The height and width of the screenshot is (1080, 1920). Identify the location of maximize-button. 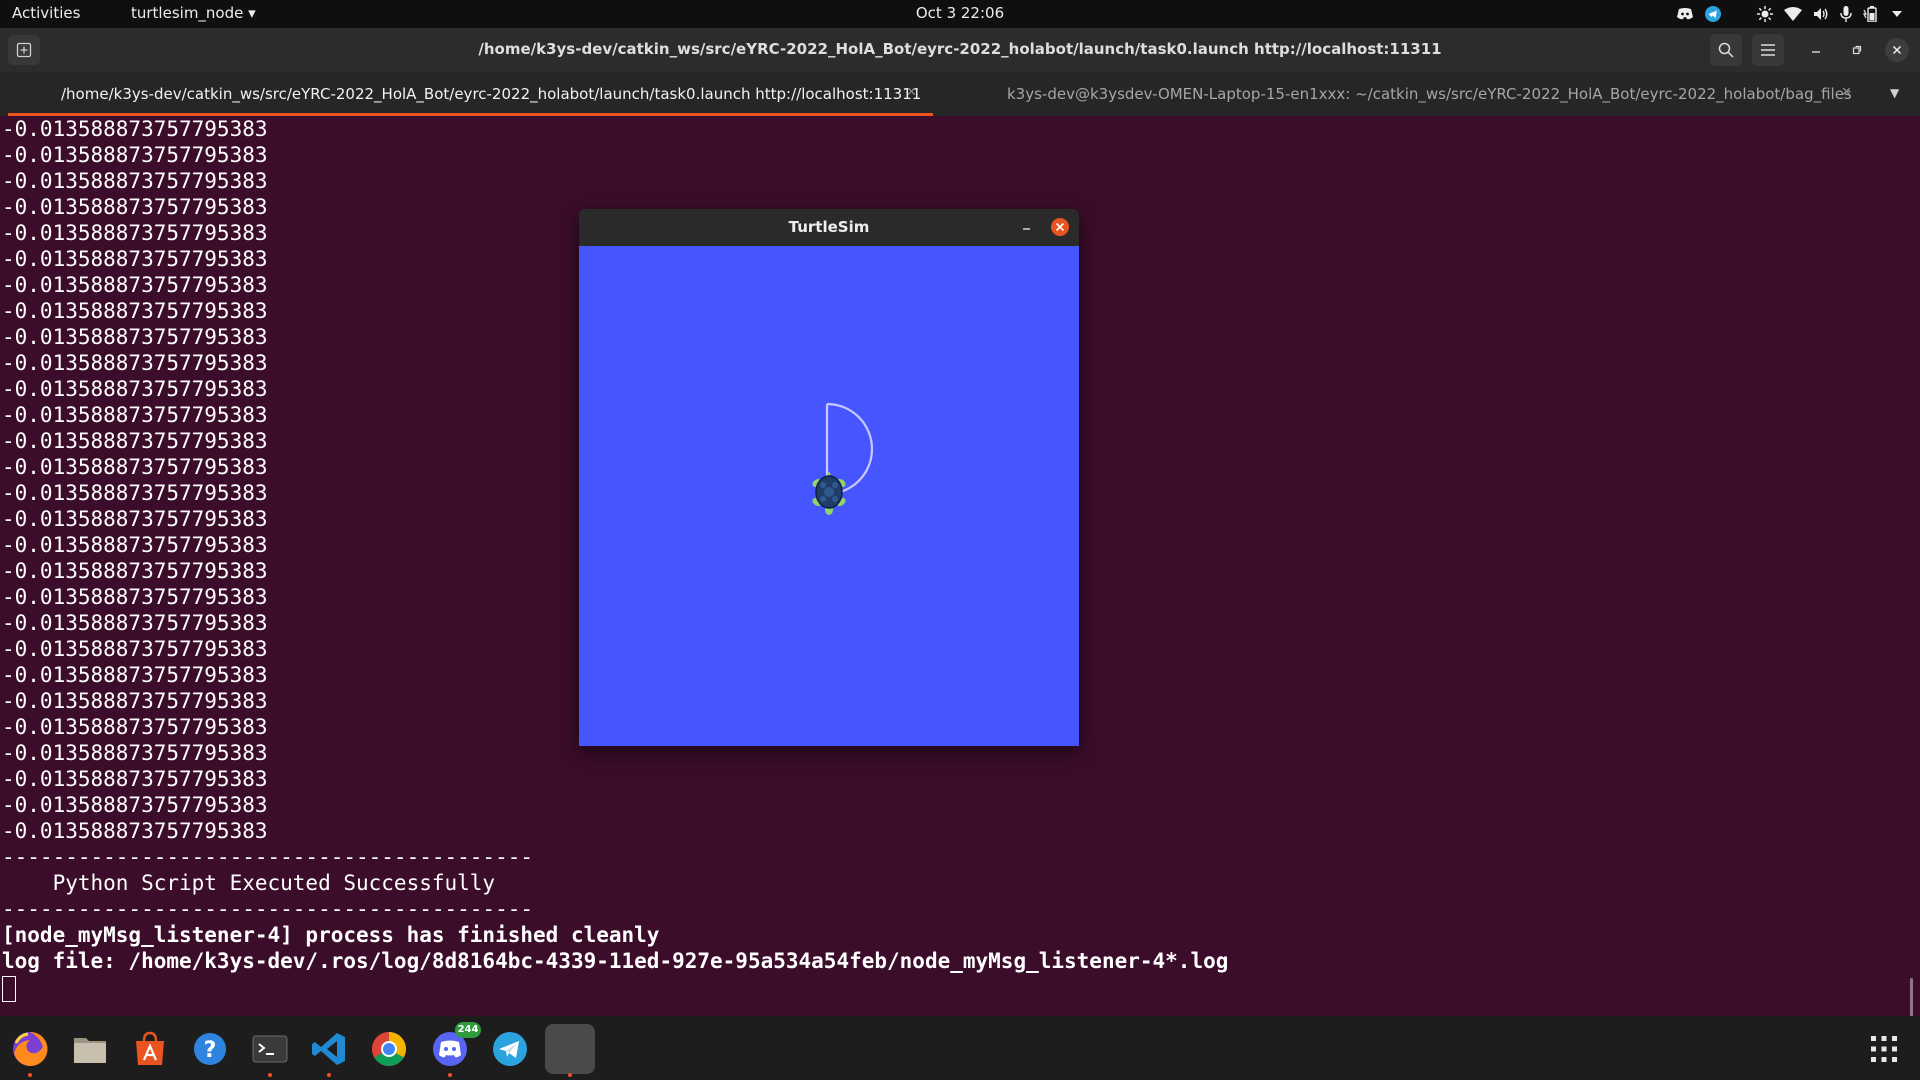
(1857, 50).